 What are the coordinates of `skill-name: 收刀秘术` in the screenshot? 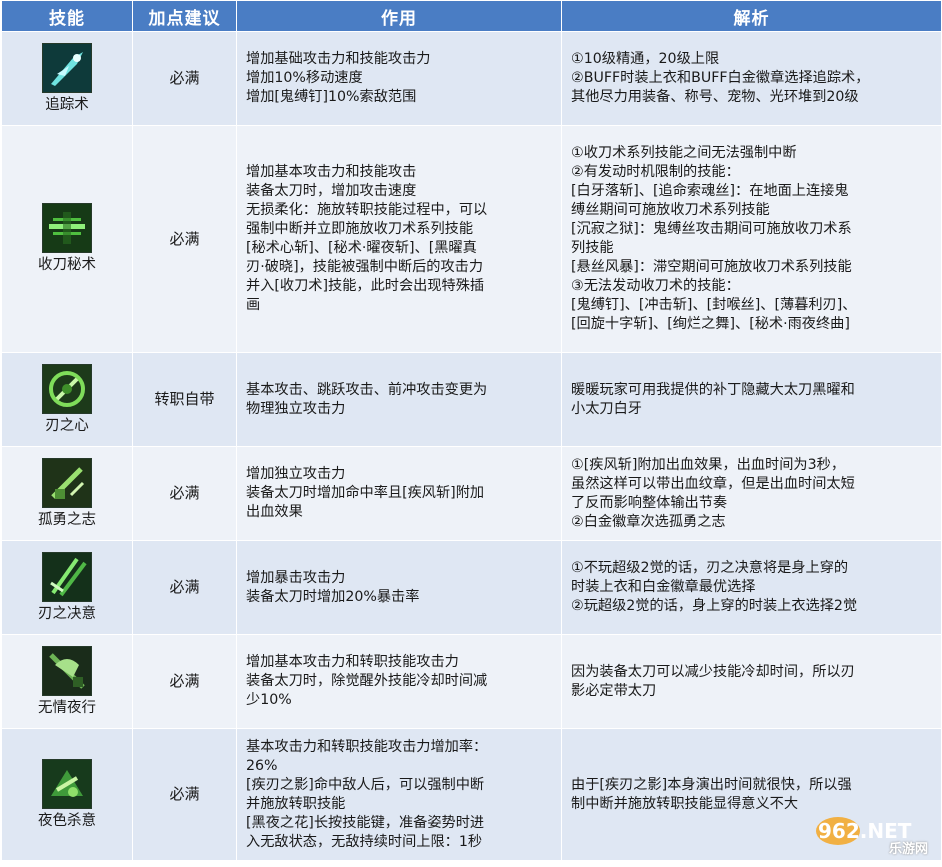 It's located at (67, 265).